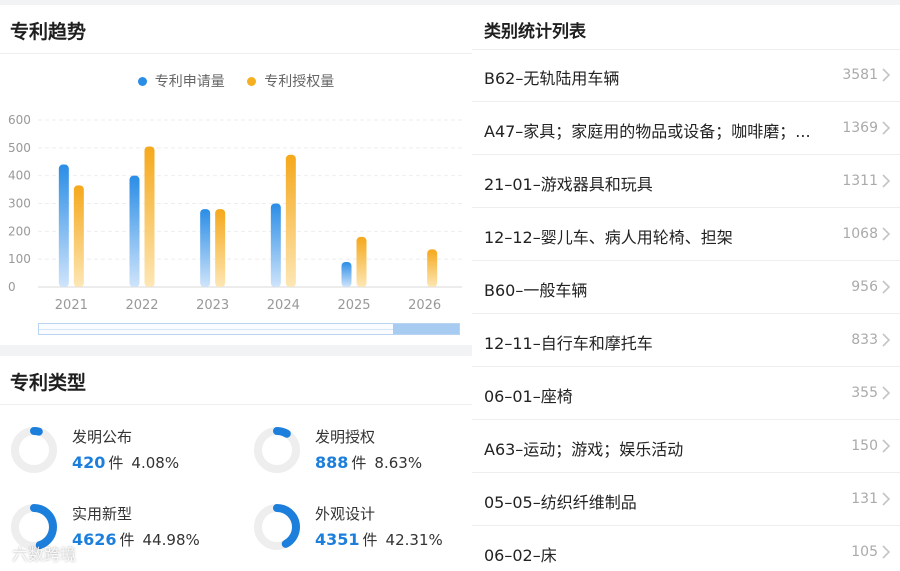 The image size is (900, 571). Describe the element at coordinates (686, 341) in the screenshot. I see `category-row: 12–11–自行车和摩托车 833` at that location.